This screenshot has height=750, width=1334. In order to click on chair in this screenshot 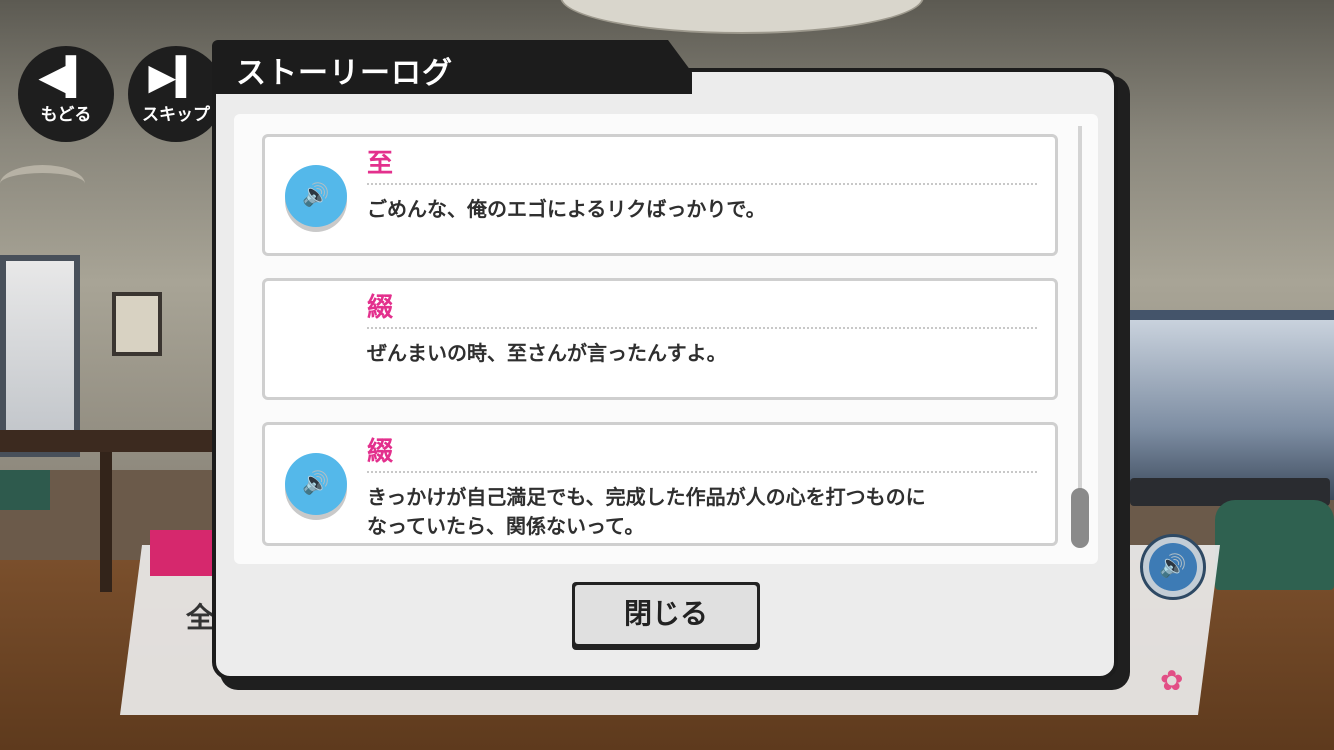, I will do `click(25, 490)`.